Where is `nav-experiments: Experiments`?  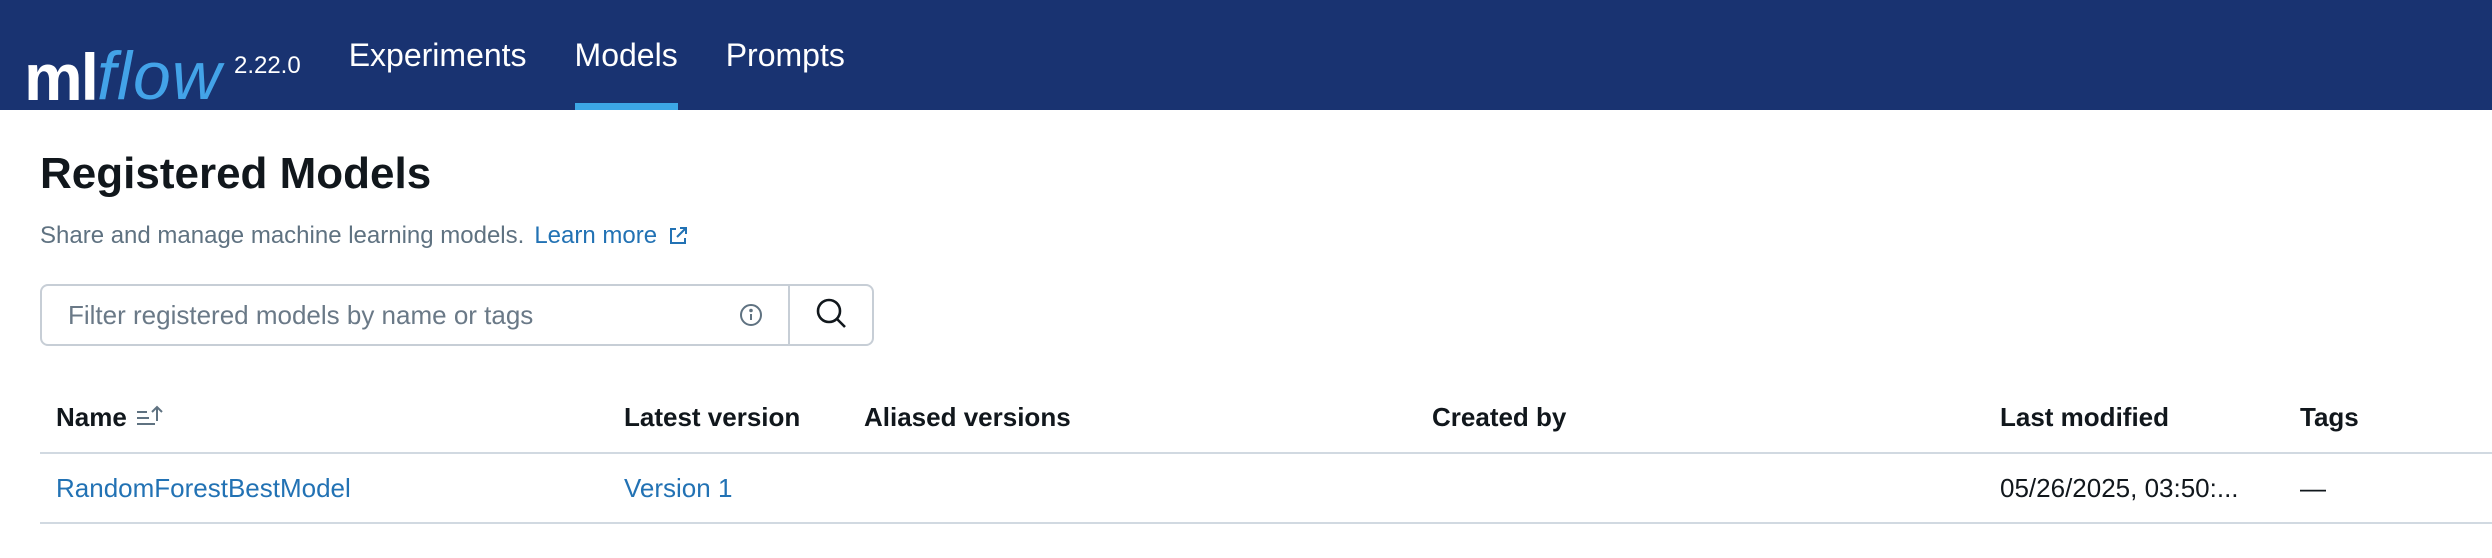 nav-experiments: Experiments is located at coordinates (438, 55).